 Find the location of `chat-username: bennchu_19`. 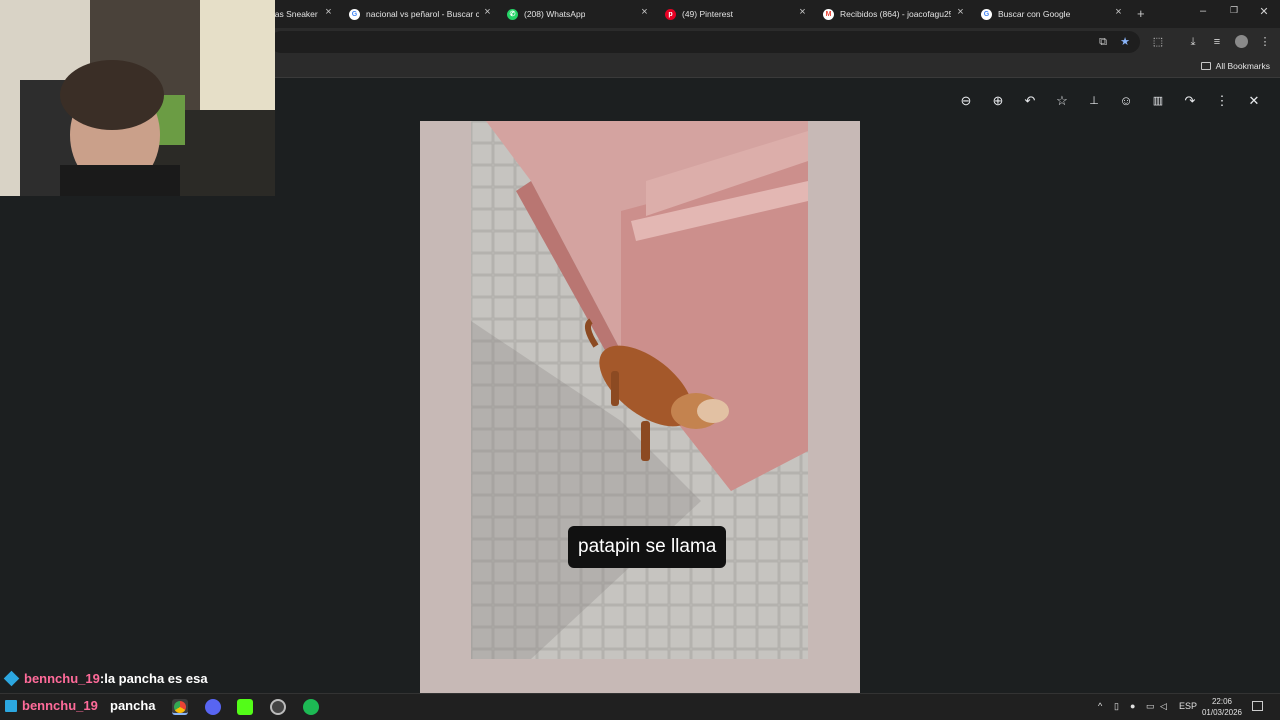

chat-username: bennchu_19 is located at coordinates (62, 678).